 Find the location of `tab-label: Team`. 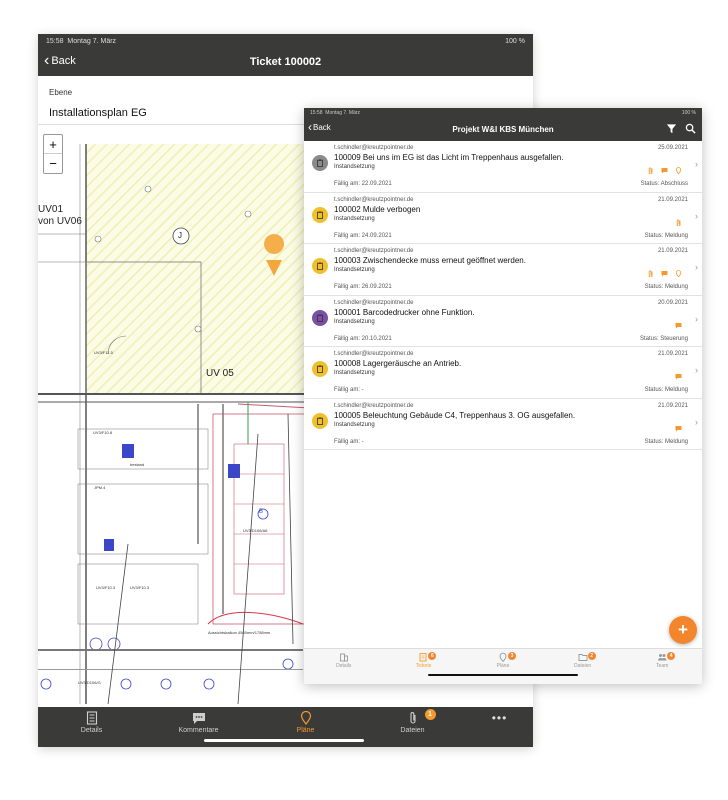

tab-label: Team is located at coordinates (662, 666).